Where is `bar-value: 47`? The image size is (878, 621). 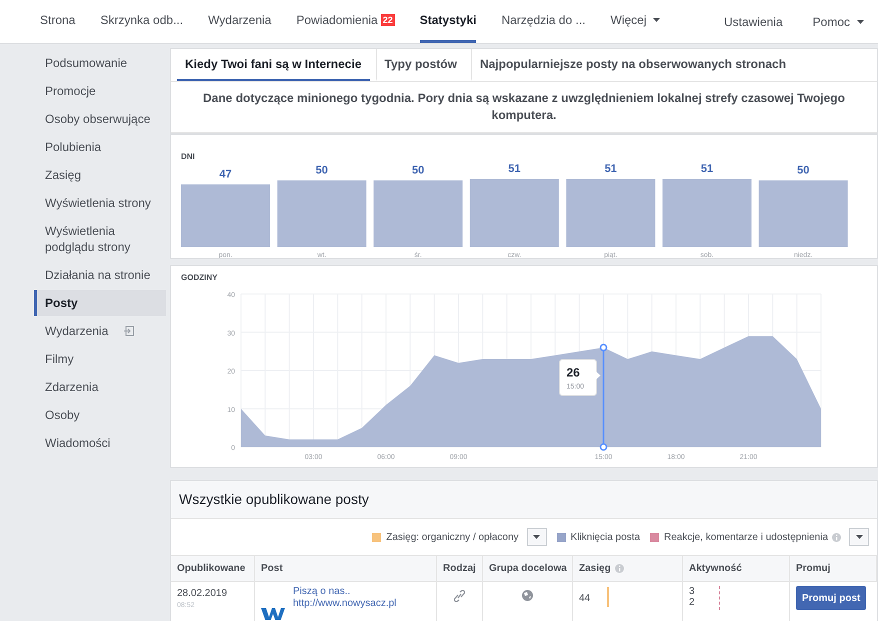
bar-value: 47 is located at coordinates (225, 174).